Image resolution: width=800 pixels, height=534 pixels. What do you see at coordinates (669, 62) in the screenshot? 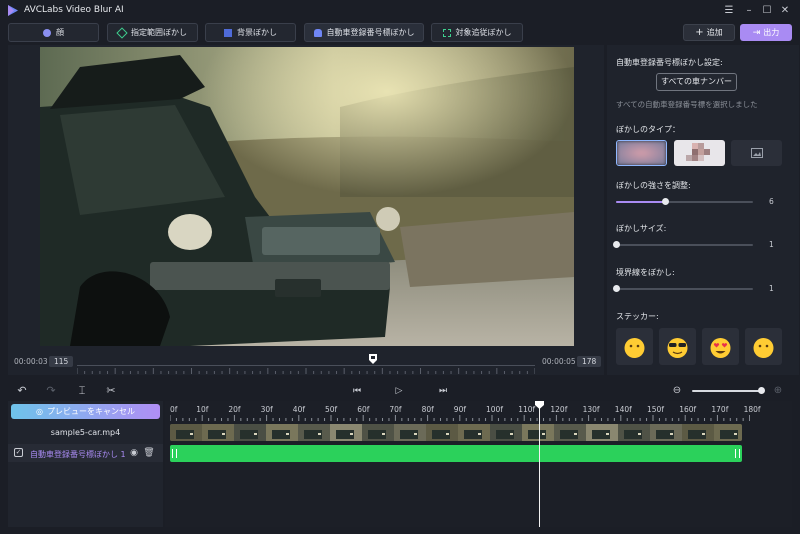
I see `settings-heading: 自動車登録番号標ぼかし設定:` at bounding box center [669, 62].